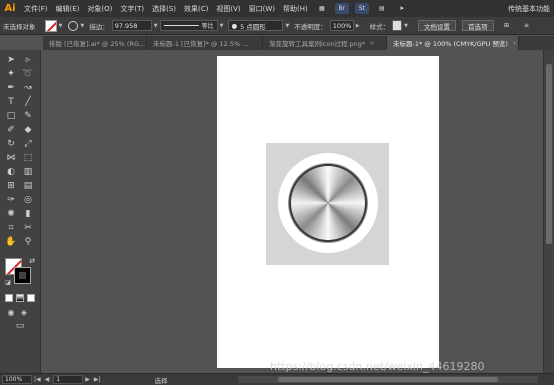 The width and height of the screenshot is (554, 385). I want to click on bridge-icon: Br, so click(341, 8).